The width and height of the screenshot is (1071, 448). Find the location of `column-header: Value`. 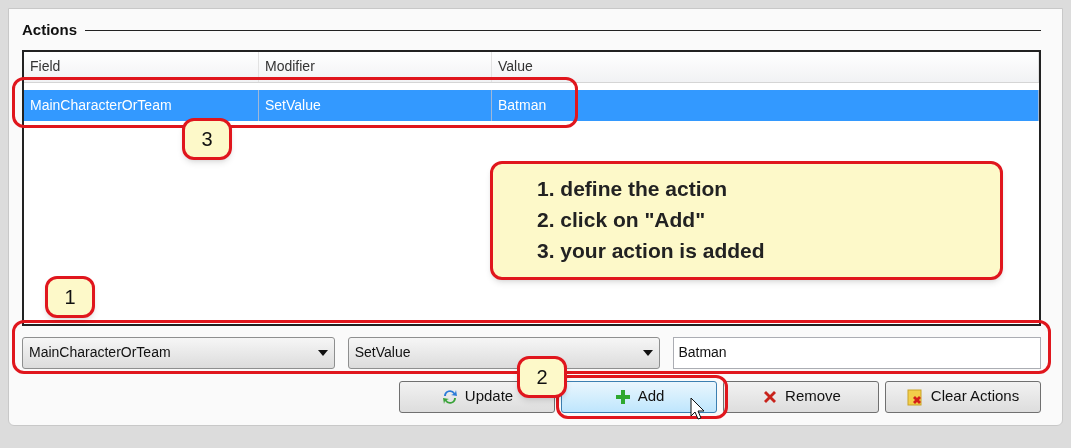

column-header: Value is located at coordinates (765, 66).